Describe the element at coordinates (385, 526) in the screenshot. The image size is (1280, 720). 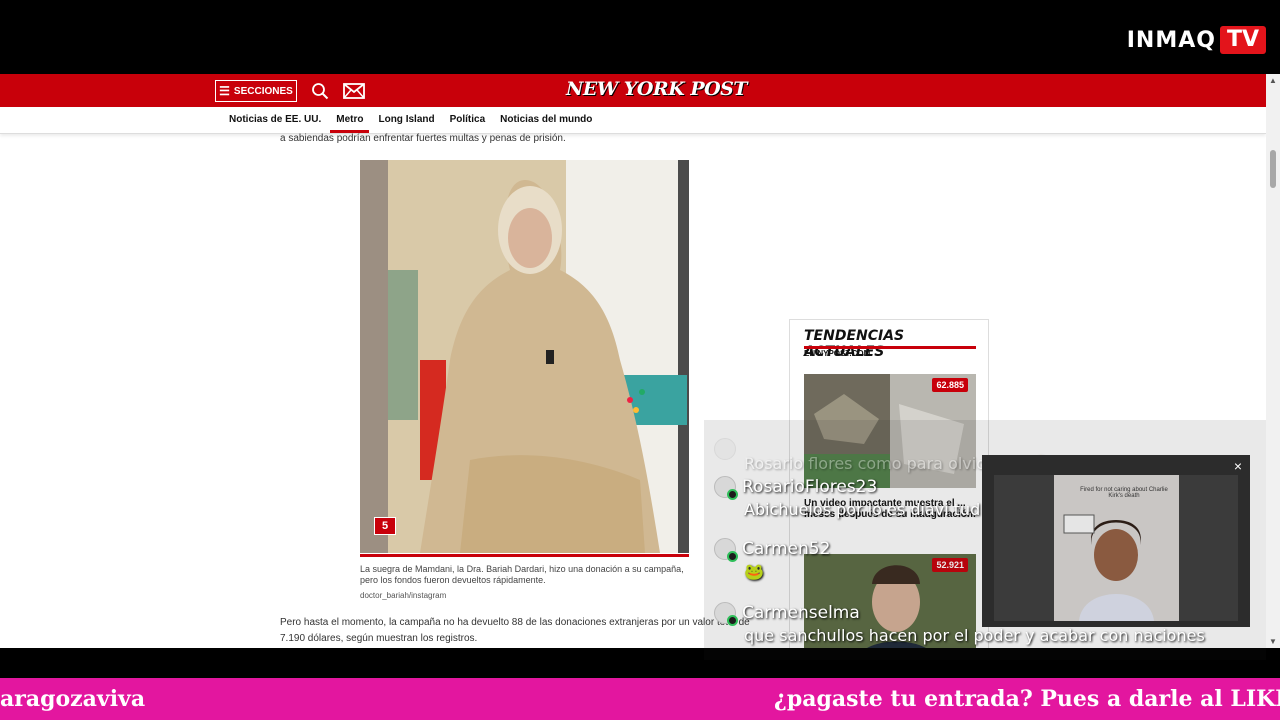
I see `gallery-count-badge: 5` at that location.